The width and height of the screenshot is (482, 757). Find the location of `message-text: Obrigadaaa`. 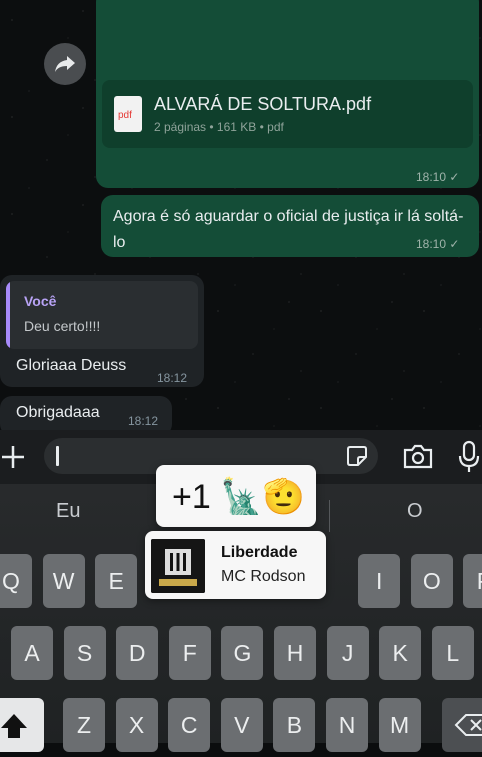

message-text: Obrigadaaa is located at coordinates (58, 412).